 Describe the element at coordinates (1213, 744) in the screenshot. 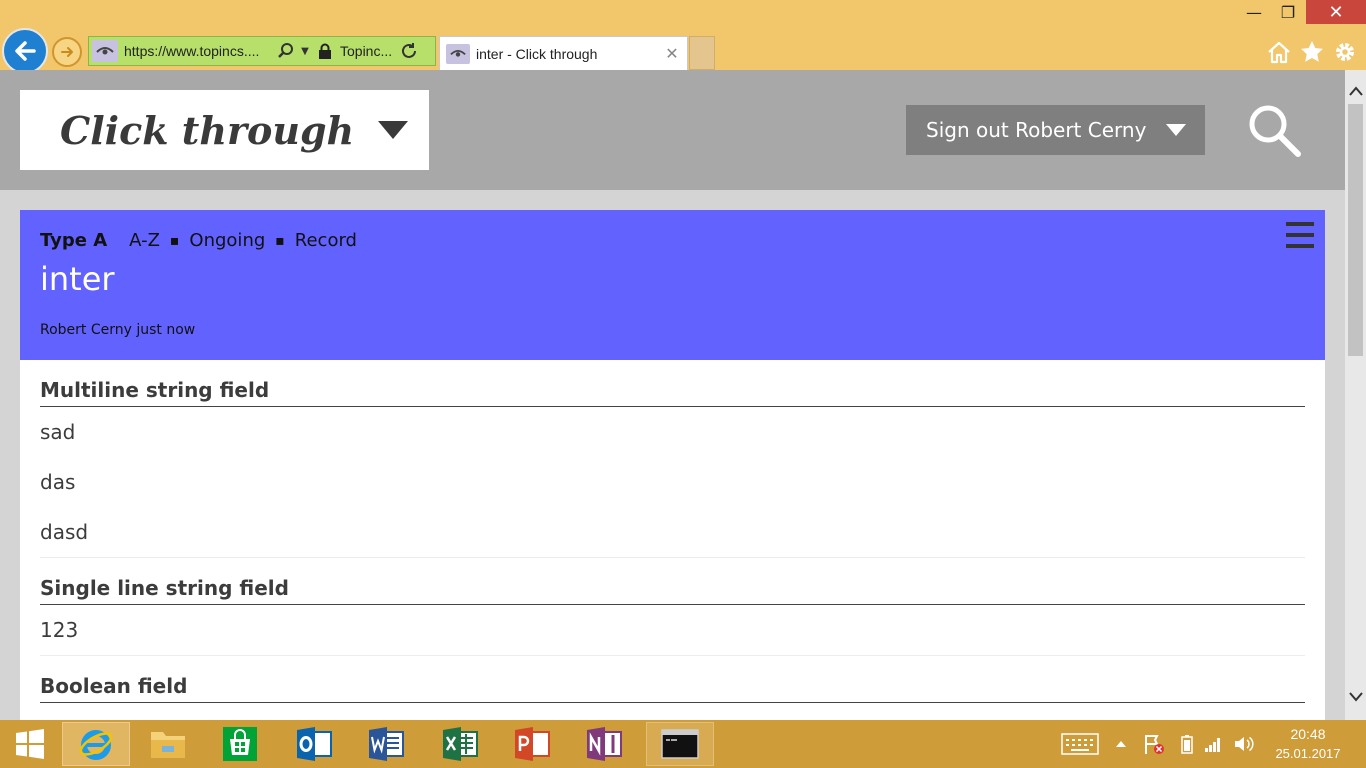

I see `network-signal-icon` at that location.